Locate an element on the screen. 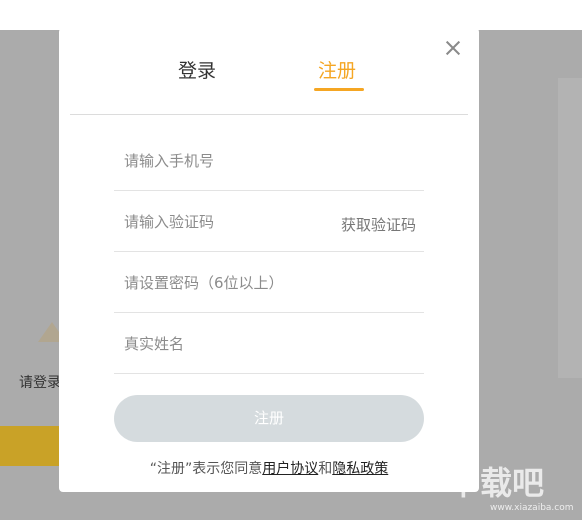 This screenshot has width=582, height=520. verification-code-field: 获取验证码 is located at coordinates (269, 221).